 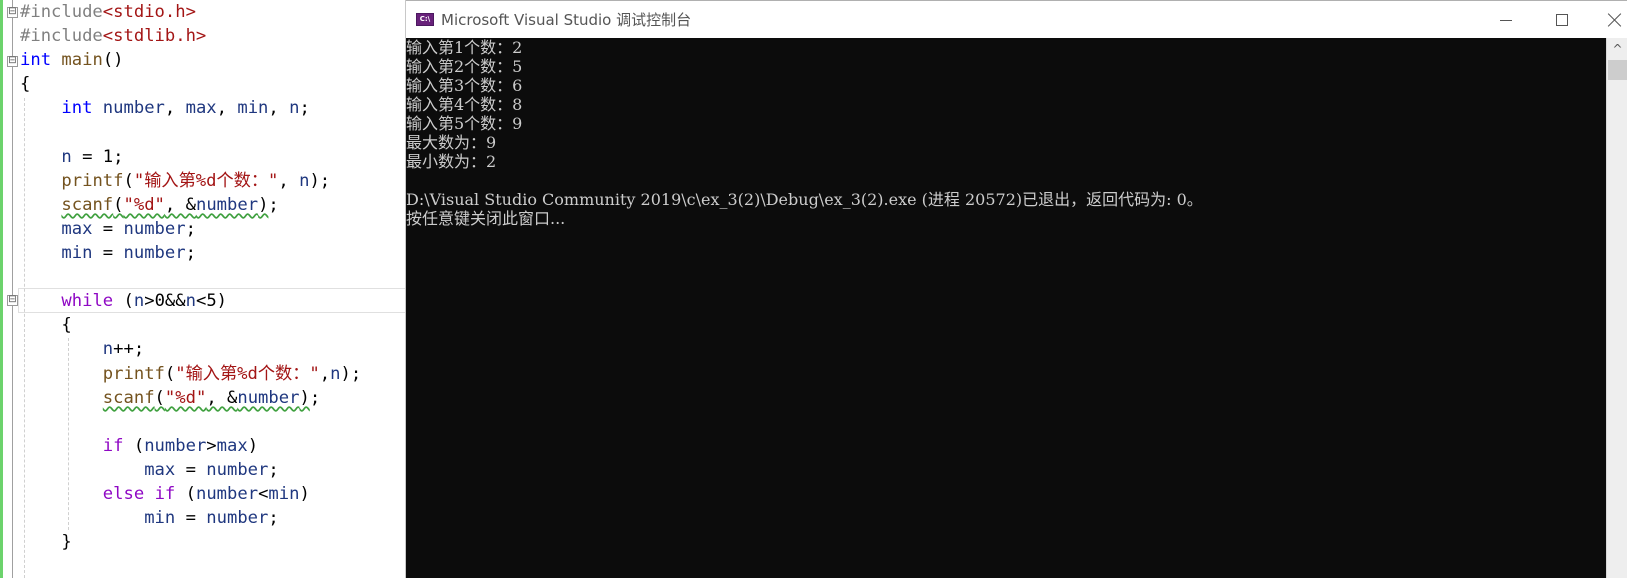 I want to click on code-line: while (n>0&&n<5), so click(x=123, y=301).